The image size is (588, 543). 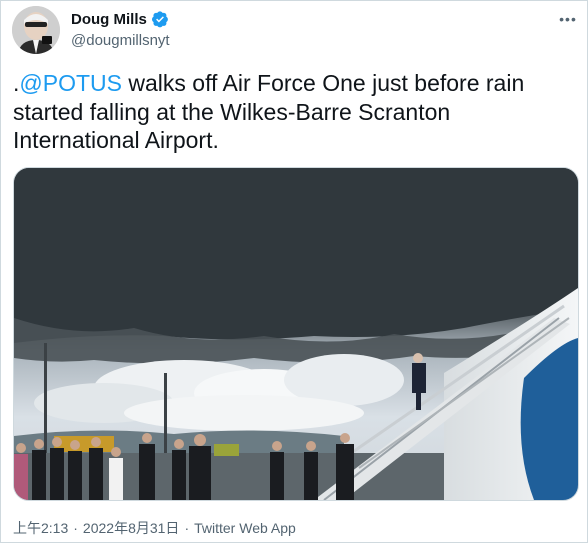 I want to click on ellipsis-icon: •••, so click(x=568, y=19).